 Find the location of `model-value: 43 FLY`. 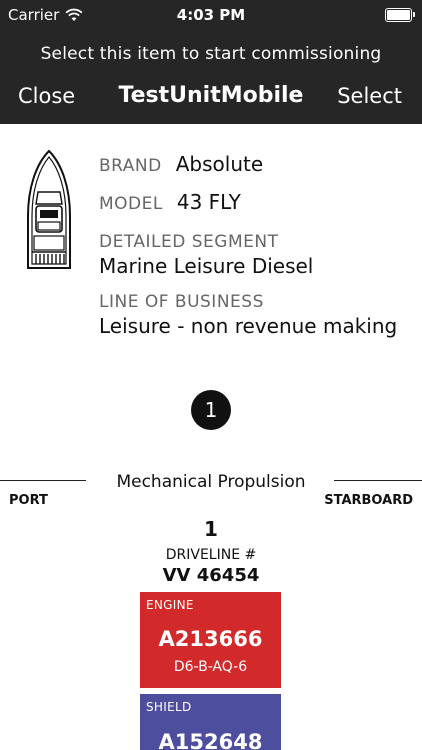

model-value: 43 FLY is located at coordinates (208, 202).